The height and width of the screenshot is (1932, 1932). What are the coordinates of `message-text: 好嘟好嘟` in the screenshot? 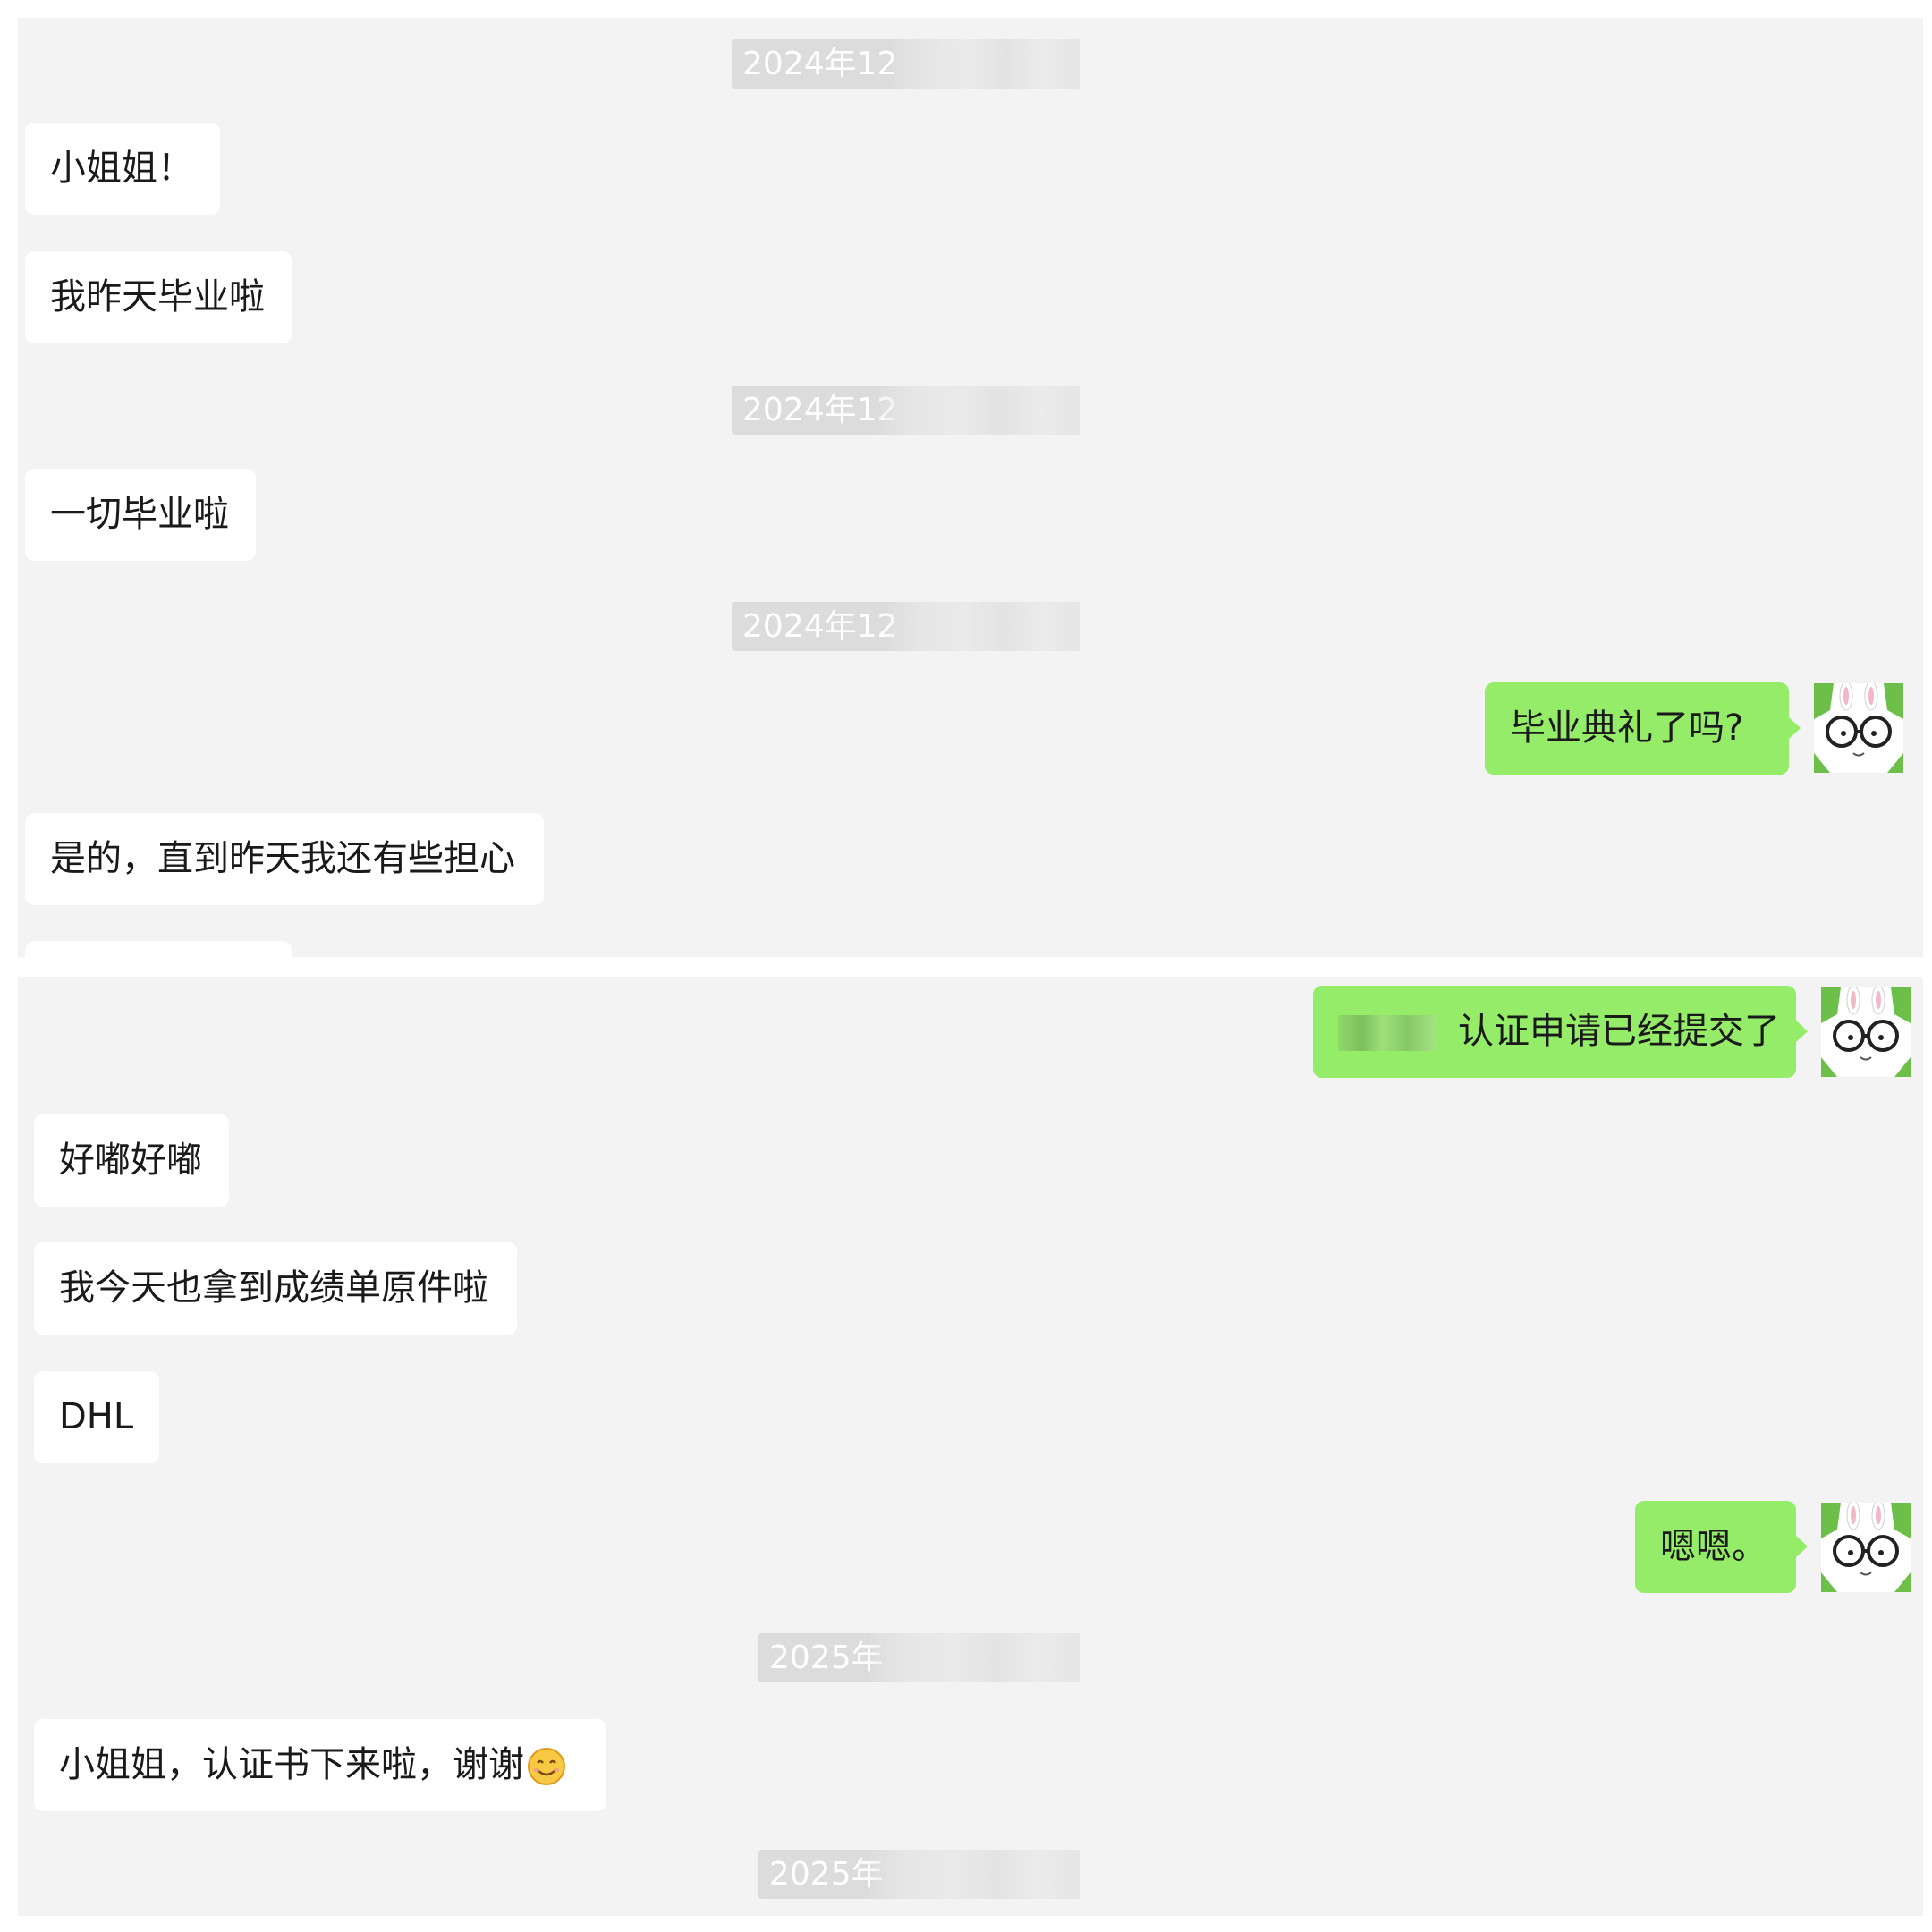 It's located at (130, 1160).